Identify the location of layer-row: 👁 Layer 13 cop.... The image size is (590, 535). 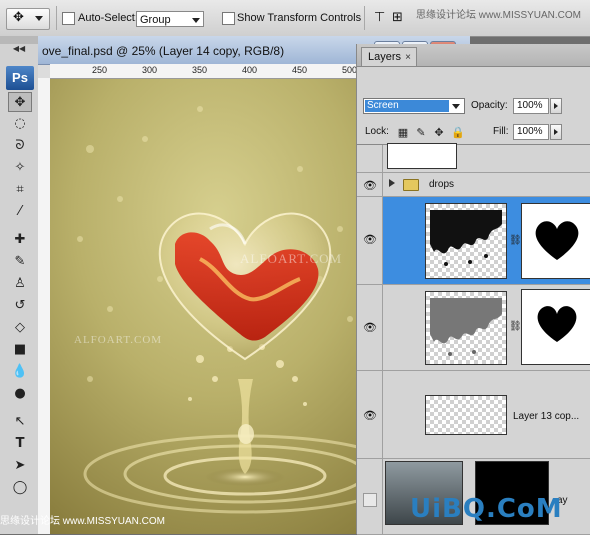
(473, 415).